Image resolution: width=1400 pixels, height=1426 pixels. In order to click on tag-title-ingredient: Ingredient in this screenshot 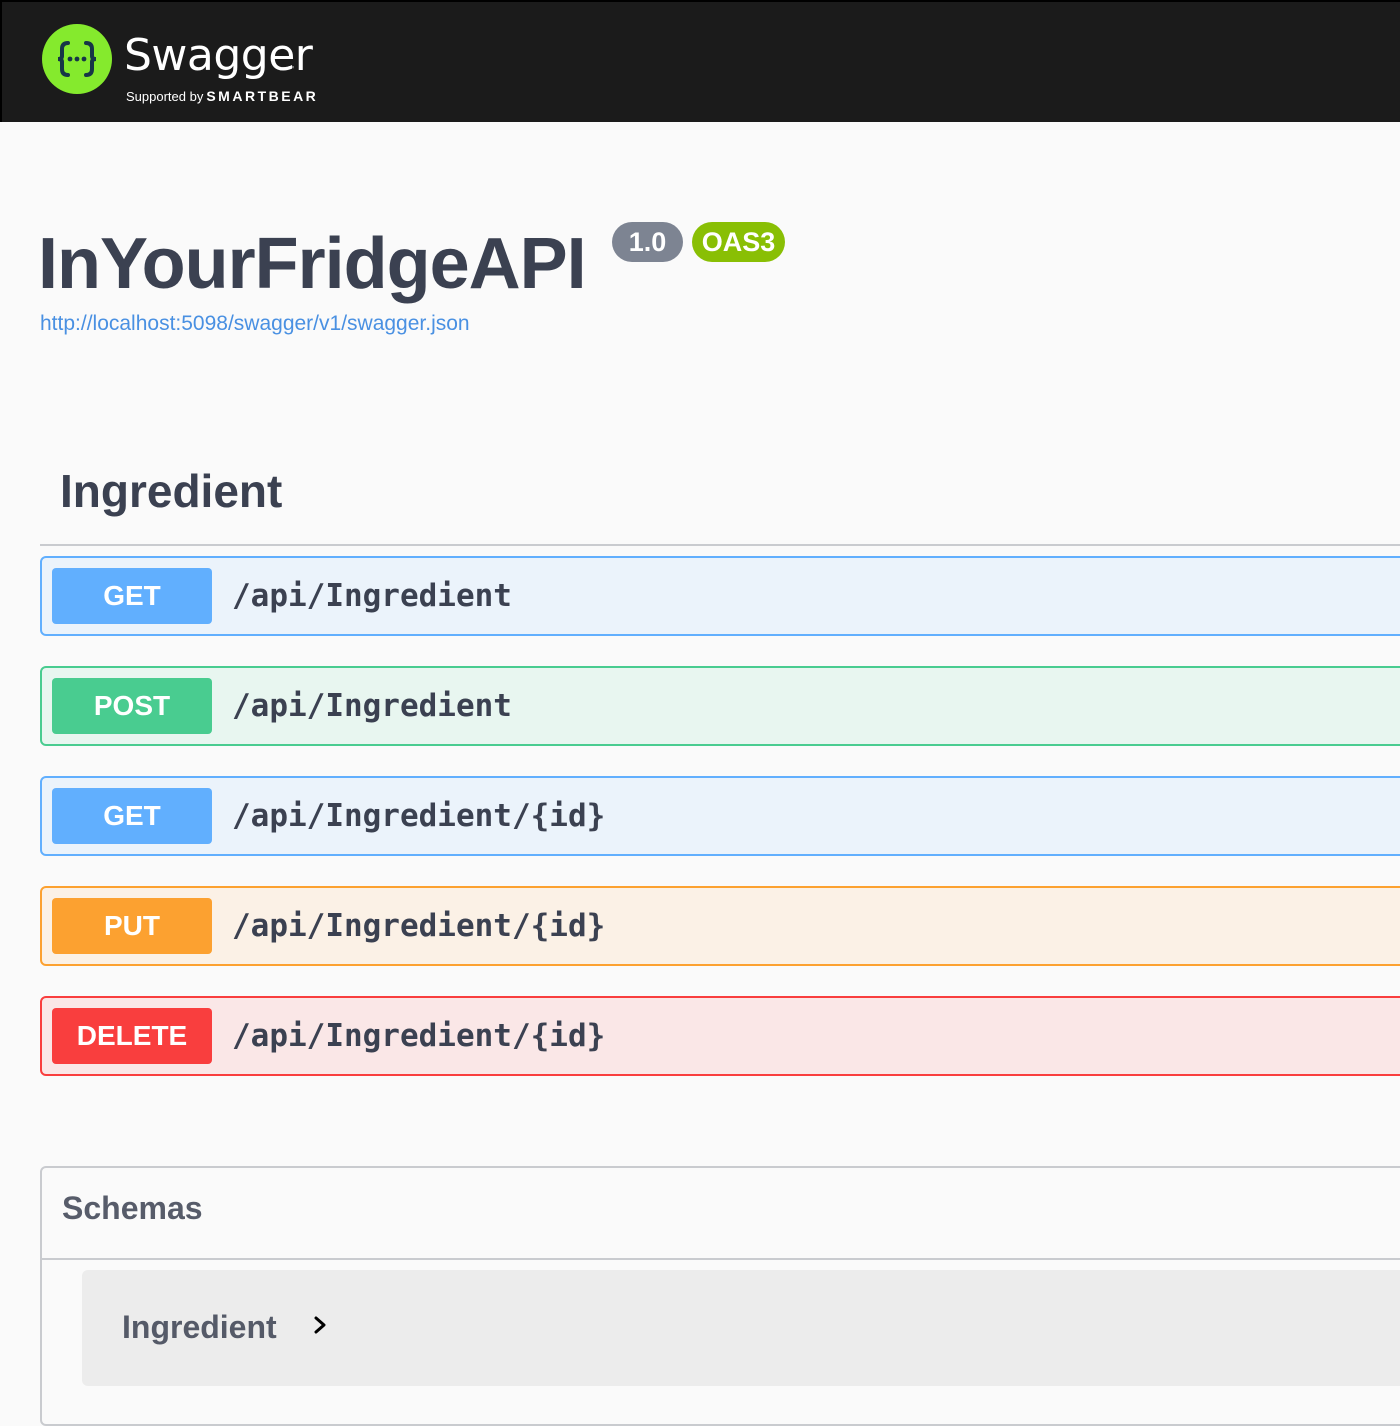, I will do `click(171, 491)`.